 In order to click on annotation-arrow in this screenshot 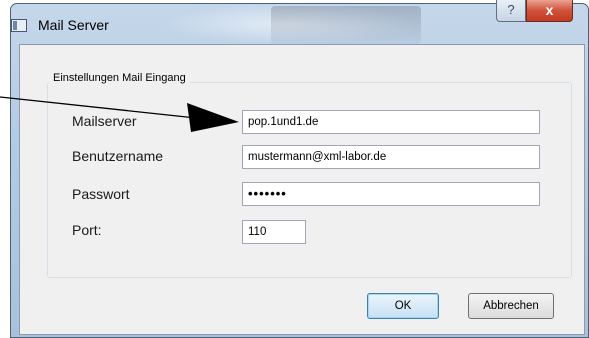, I will do `click(119, 114)`.